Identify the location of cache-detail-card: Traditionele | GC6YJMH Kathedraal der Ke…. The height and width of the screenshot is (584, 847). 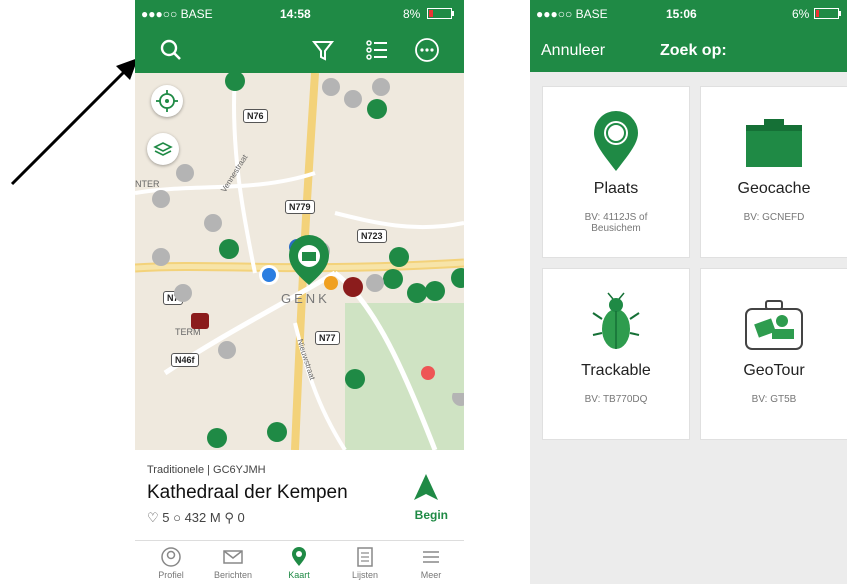
(299, 495).